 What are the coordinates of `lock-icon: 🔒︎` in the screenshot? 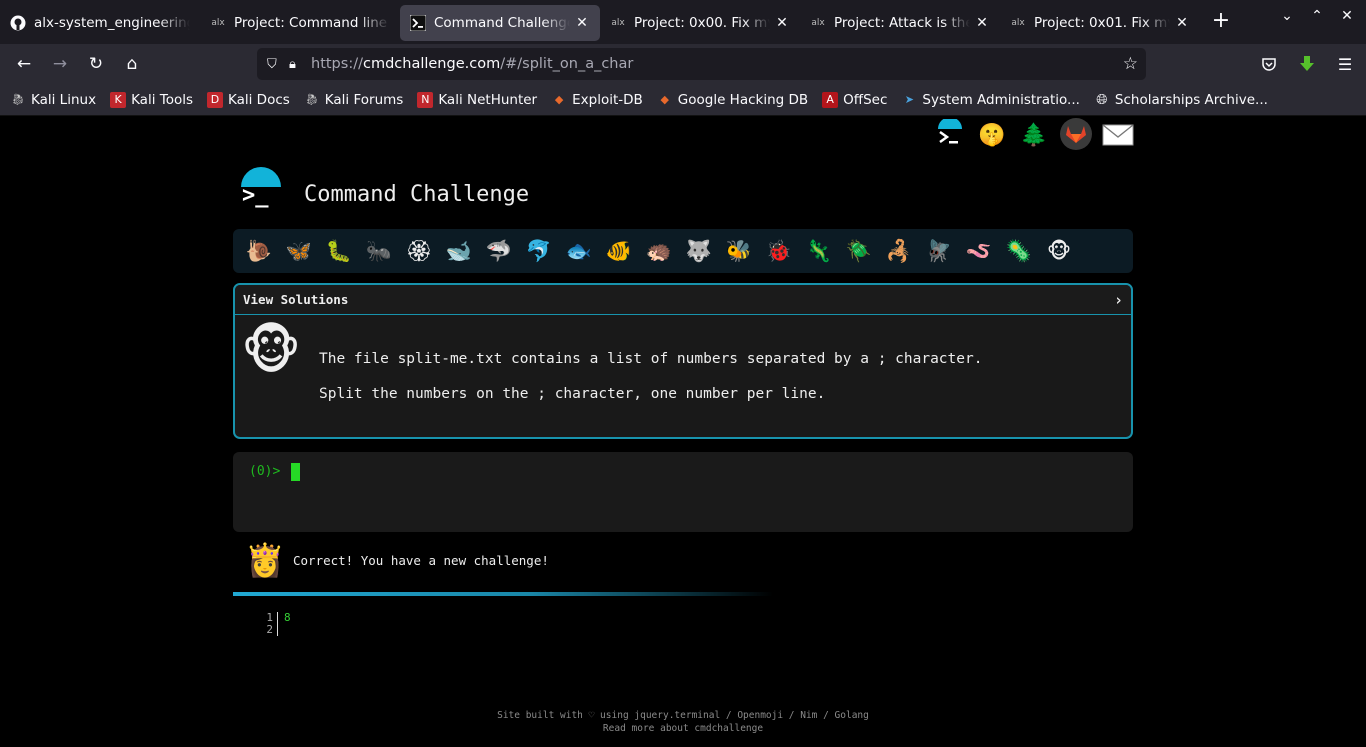 It's located at (300, 64).